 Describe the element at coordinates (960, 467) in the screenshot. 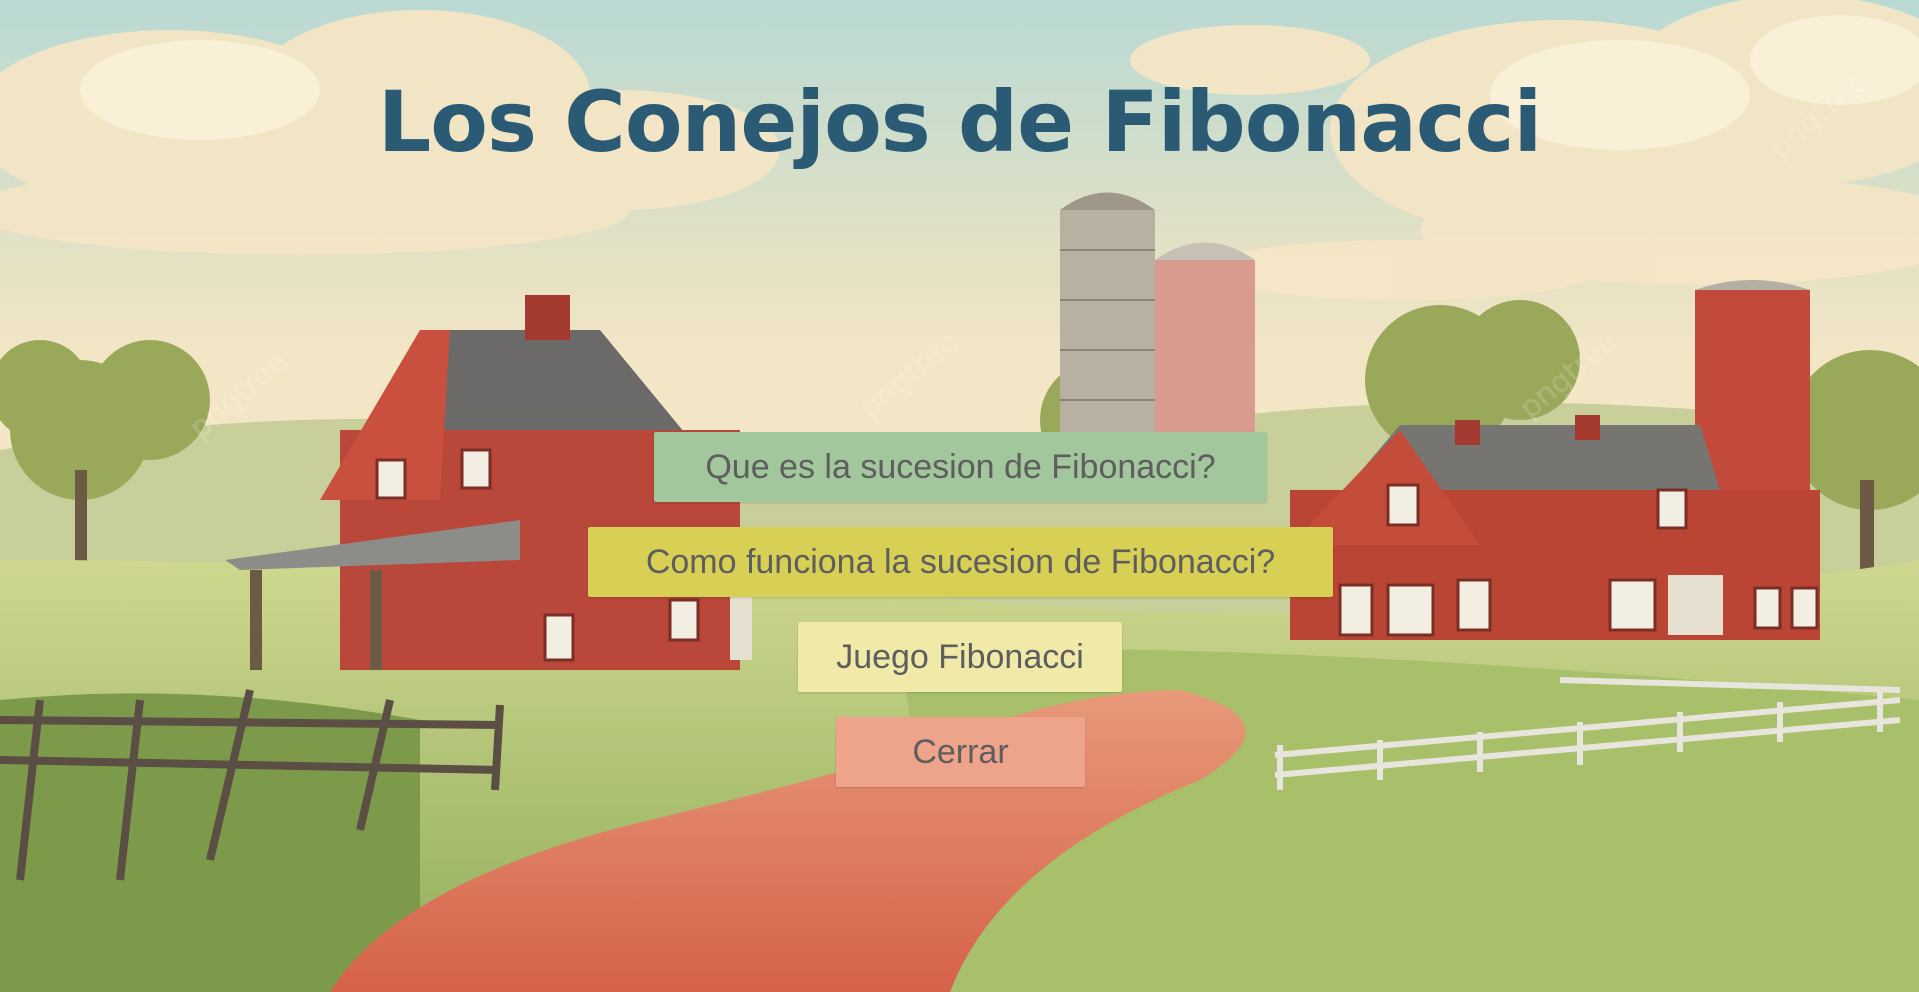

I see `what-is-fibonacci-button: Que es la sucesion de Fibonacci?` at that location.